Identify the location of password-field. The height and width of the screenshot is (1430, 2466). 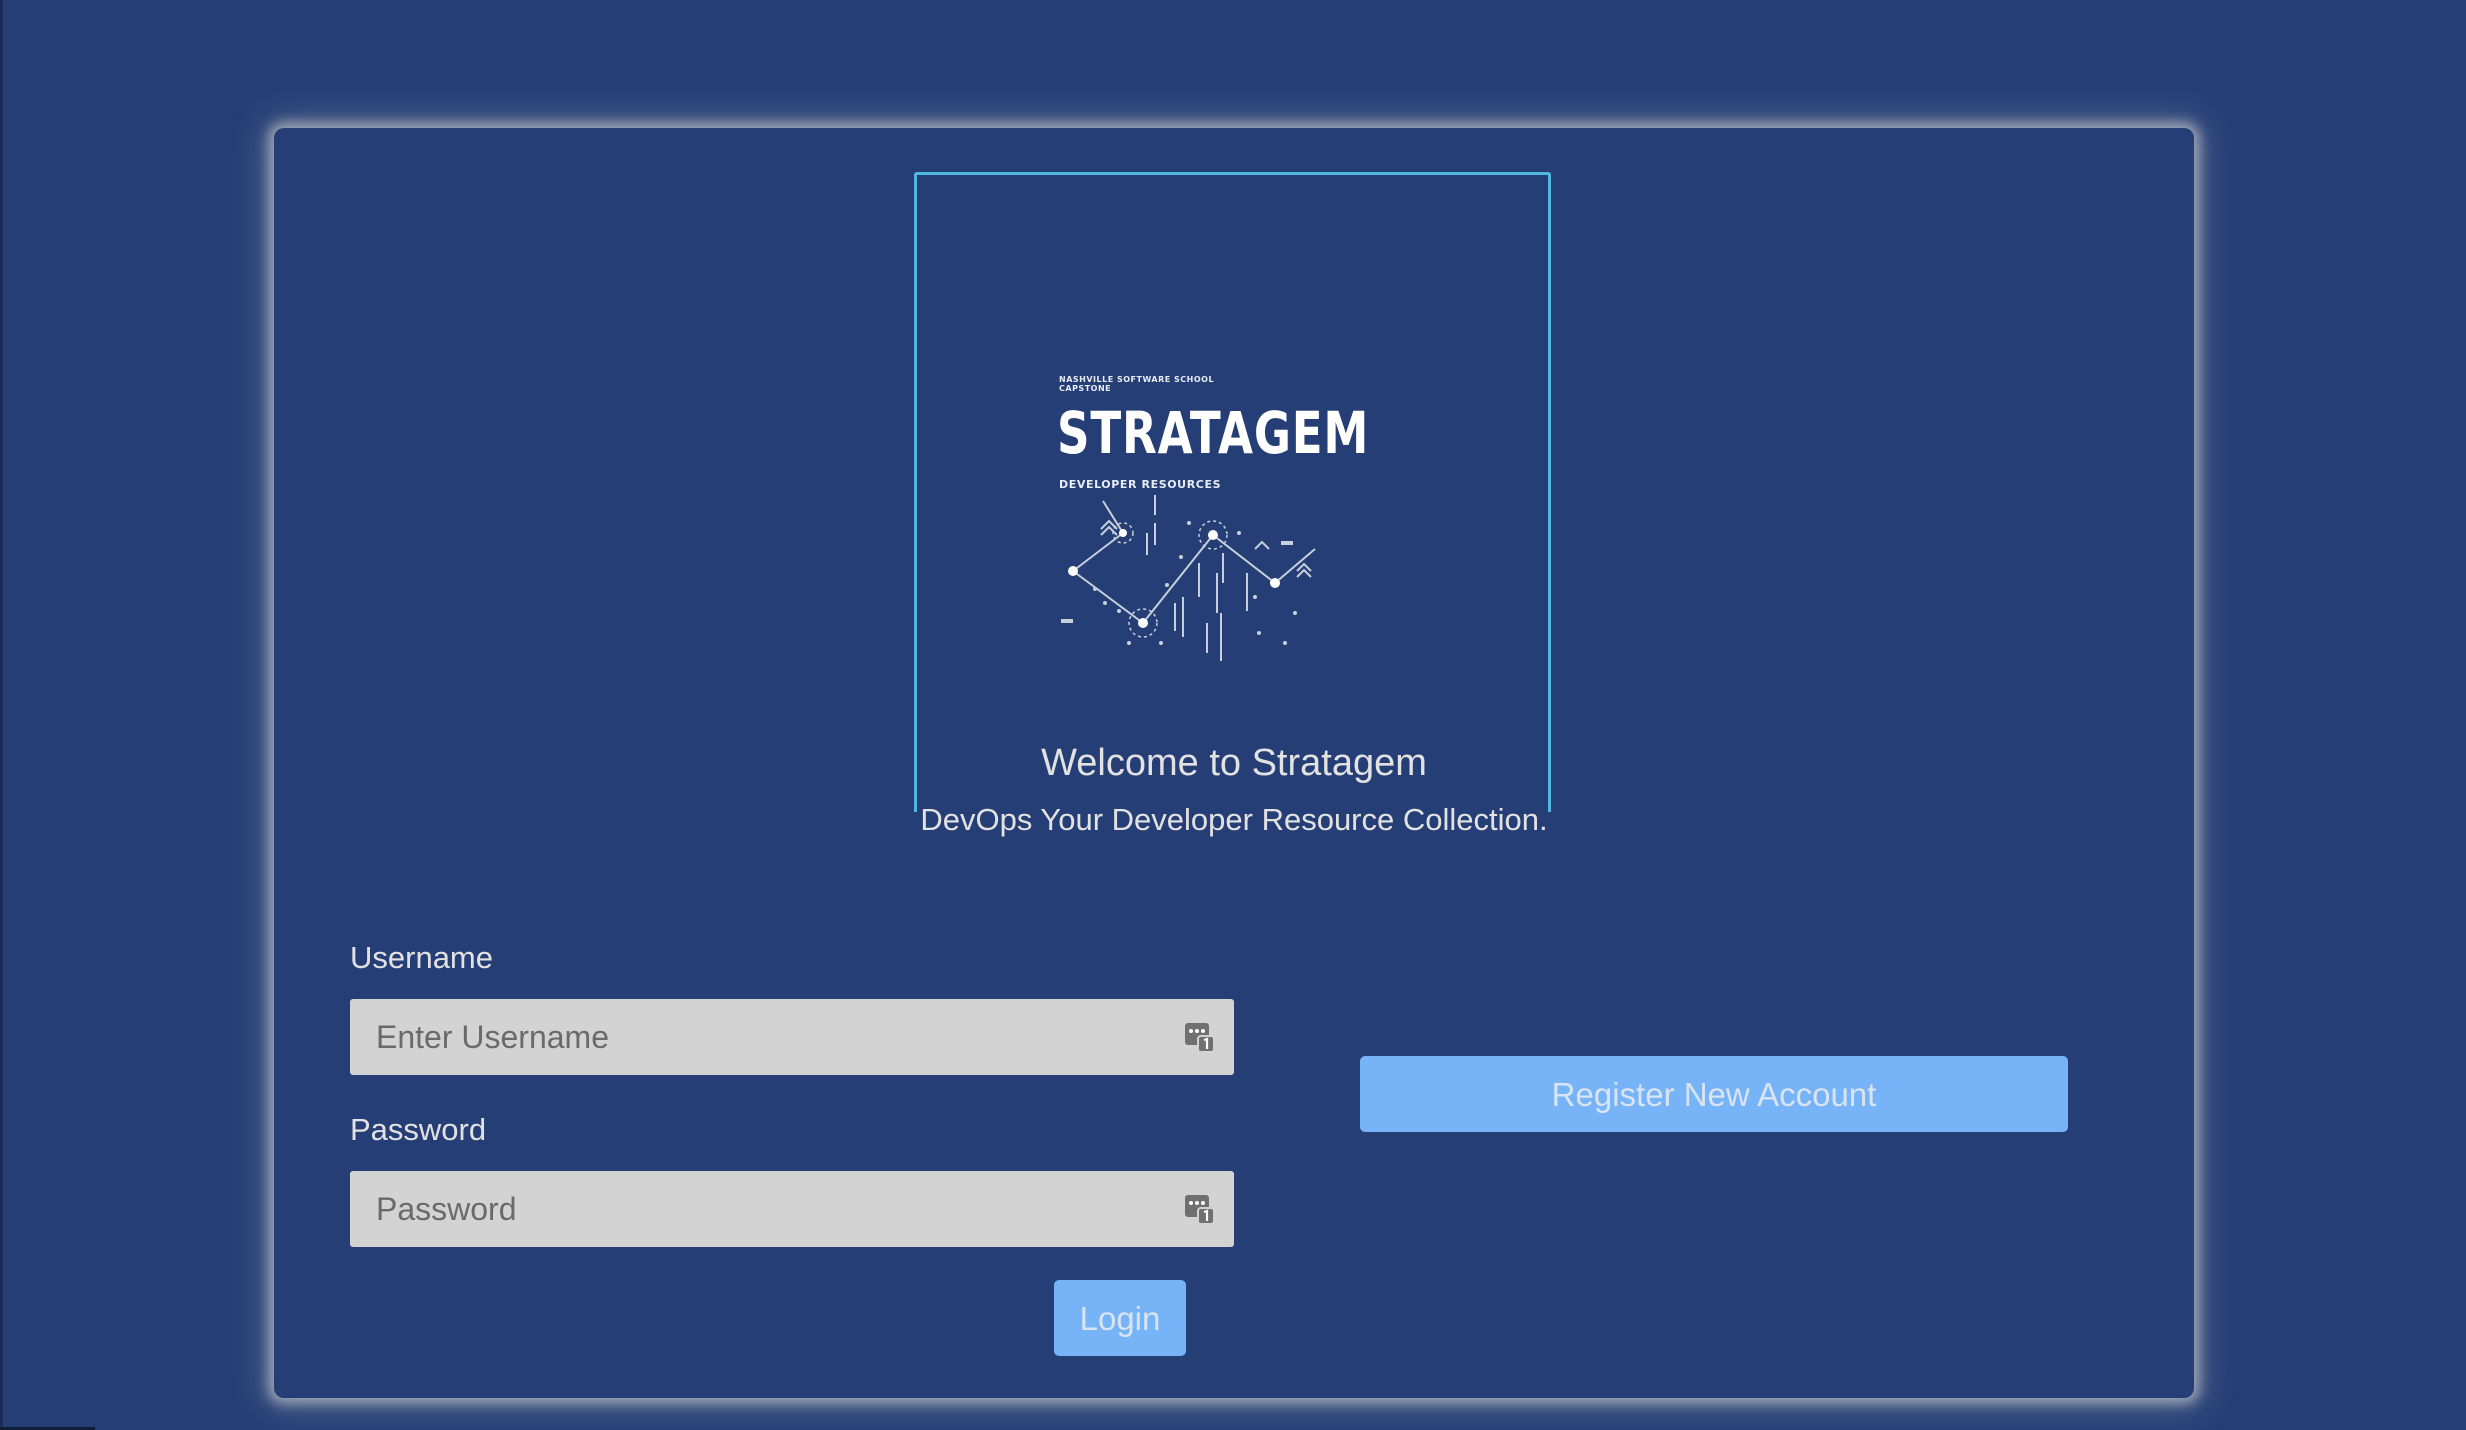
(792, 1209).